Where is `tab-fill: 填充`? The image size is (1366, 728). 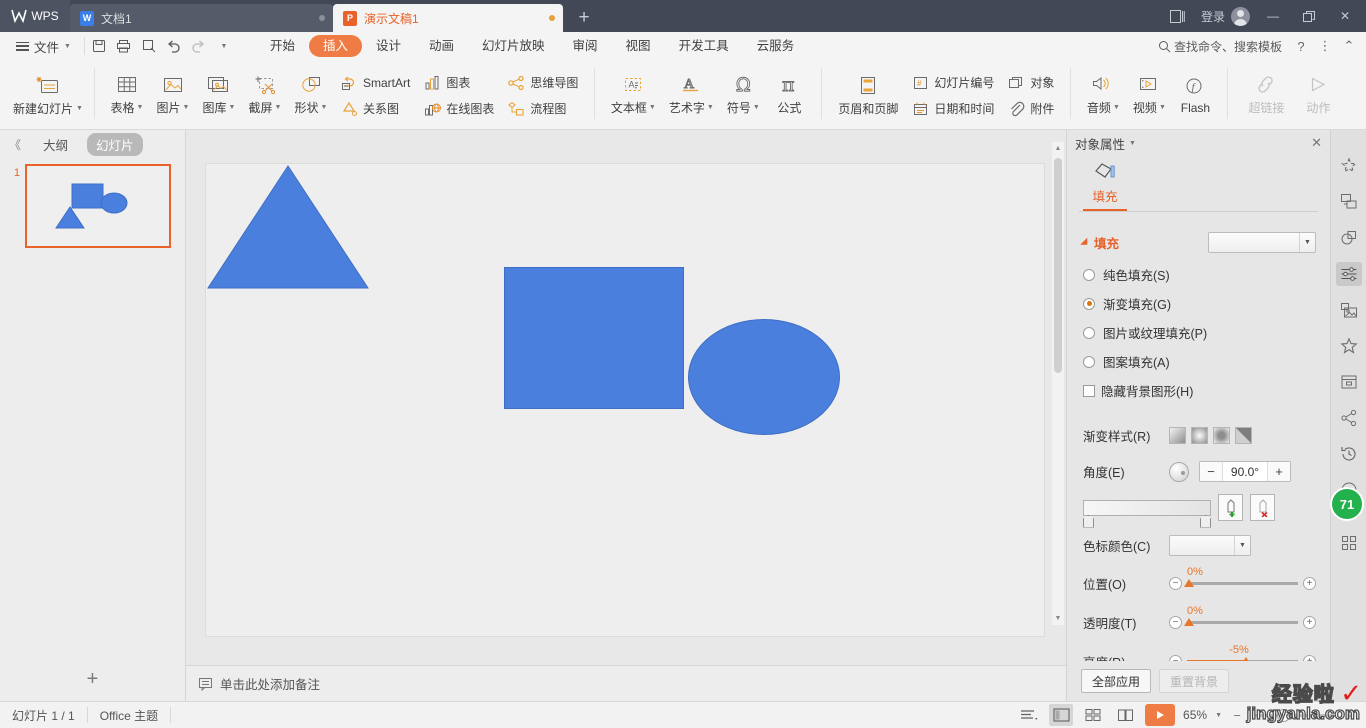
tab-fill: 填充 is located at coordinates (1105, 185).